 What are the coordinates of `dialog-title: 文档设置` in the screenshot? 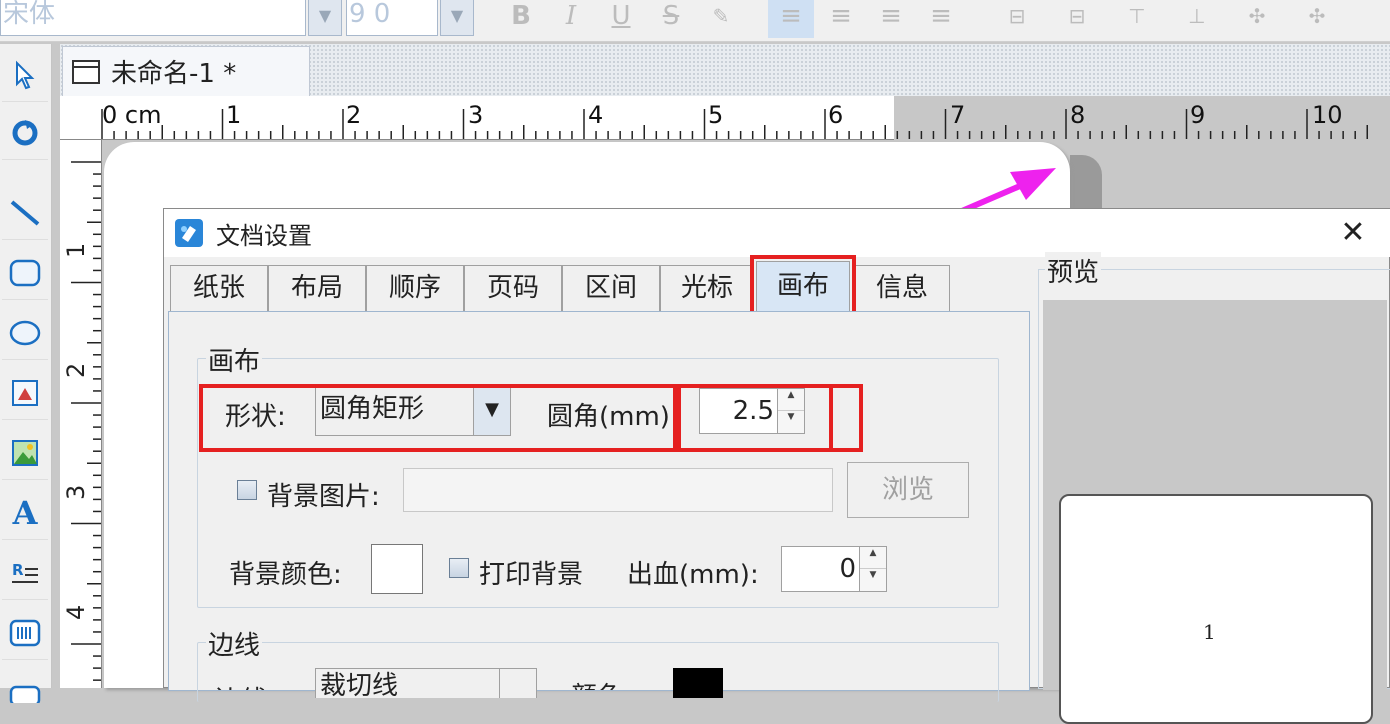 It's located at (264, 235).